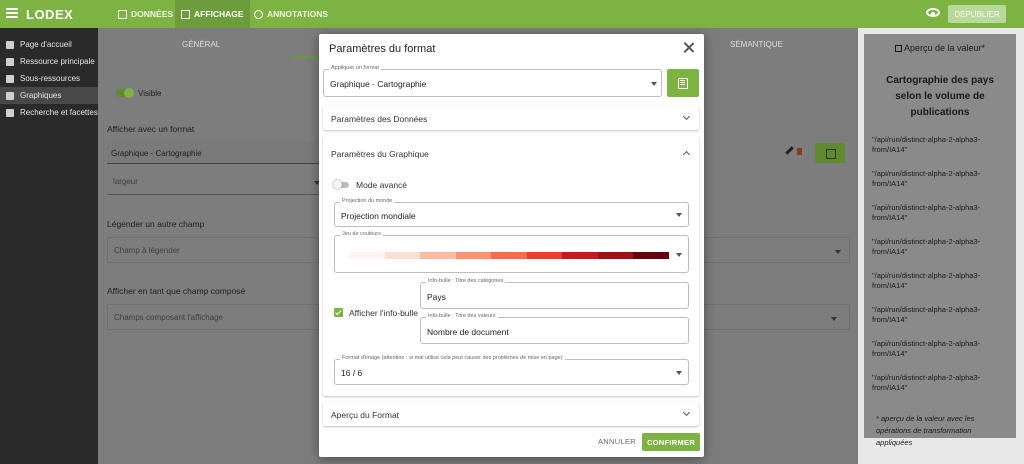  What do you see at coordinates (213, 182) in the screenshot?
I see `width-select: largeur` at bounding box center [213, 182].